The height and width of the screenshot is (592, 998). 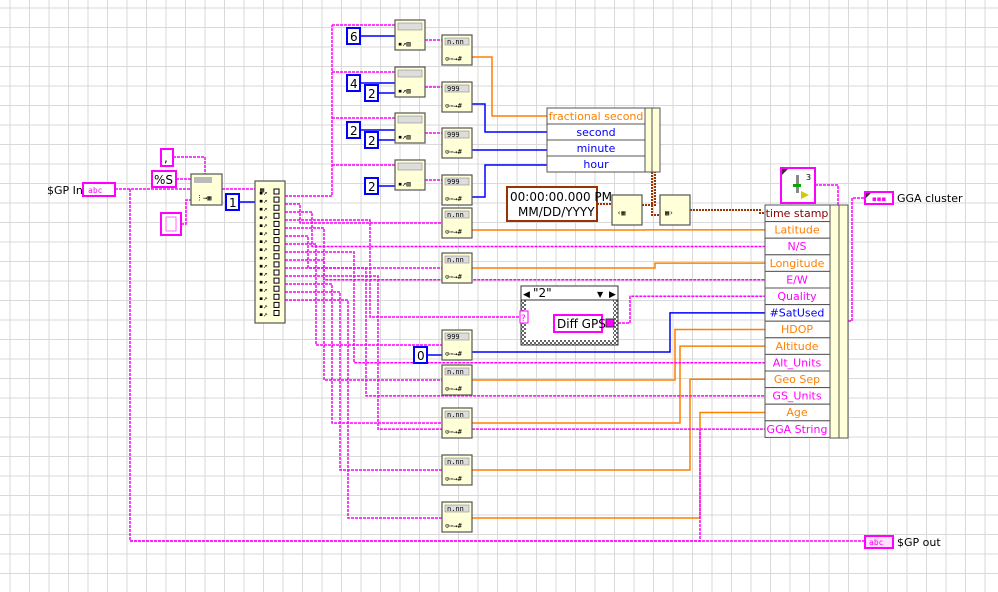 I want to click on string-glyph: abc, so click(x=876, y=542).